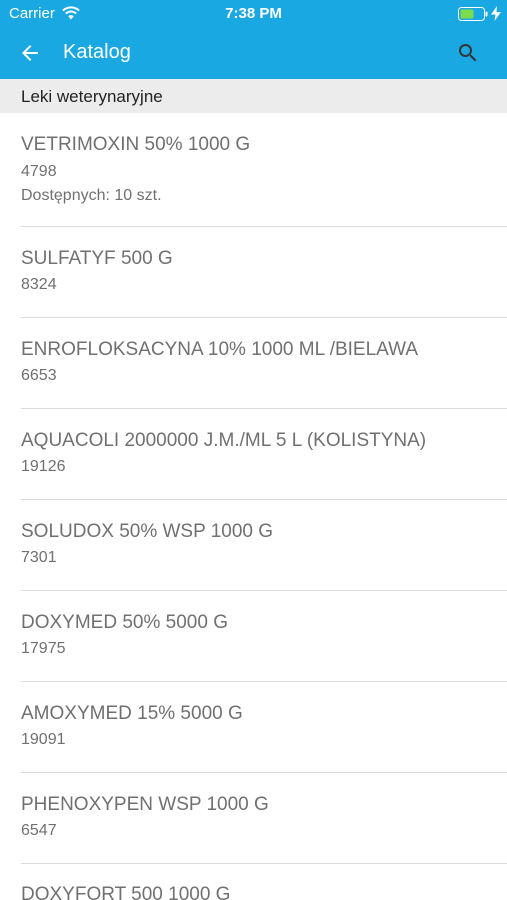 The height and width of the screenshot is (900, 507). What do you see at coordinates (496, 13) in the screenshot?
I see `charging-bolt-icon` at bounding box center [496, 13].